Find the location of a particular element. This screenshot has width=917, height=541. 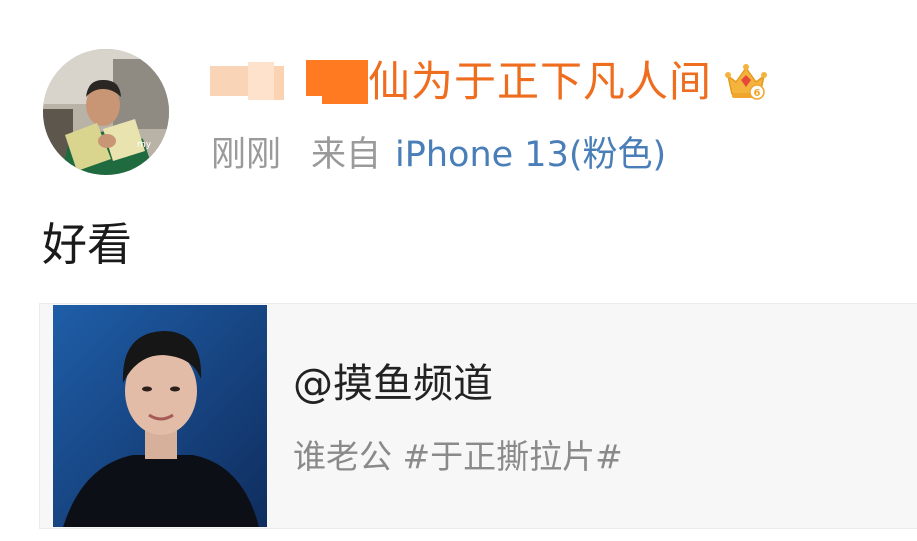

avatar-image: my is located at coordinates (106, 112).